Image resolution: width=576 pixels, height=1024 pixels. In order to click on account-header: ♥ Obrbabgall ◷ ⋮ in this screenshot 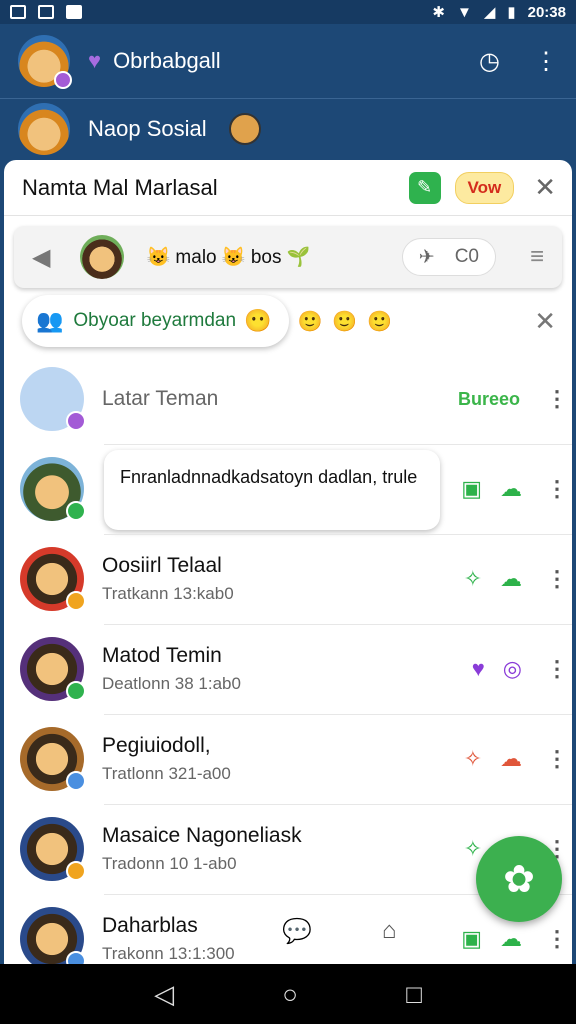, I will do `click(288, 61)`.